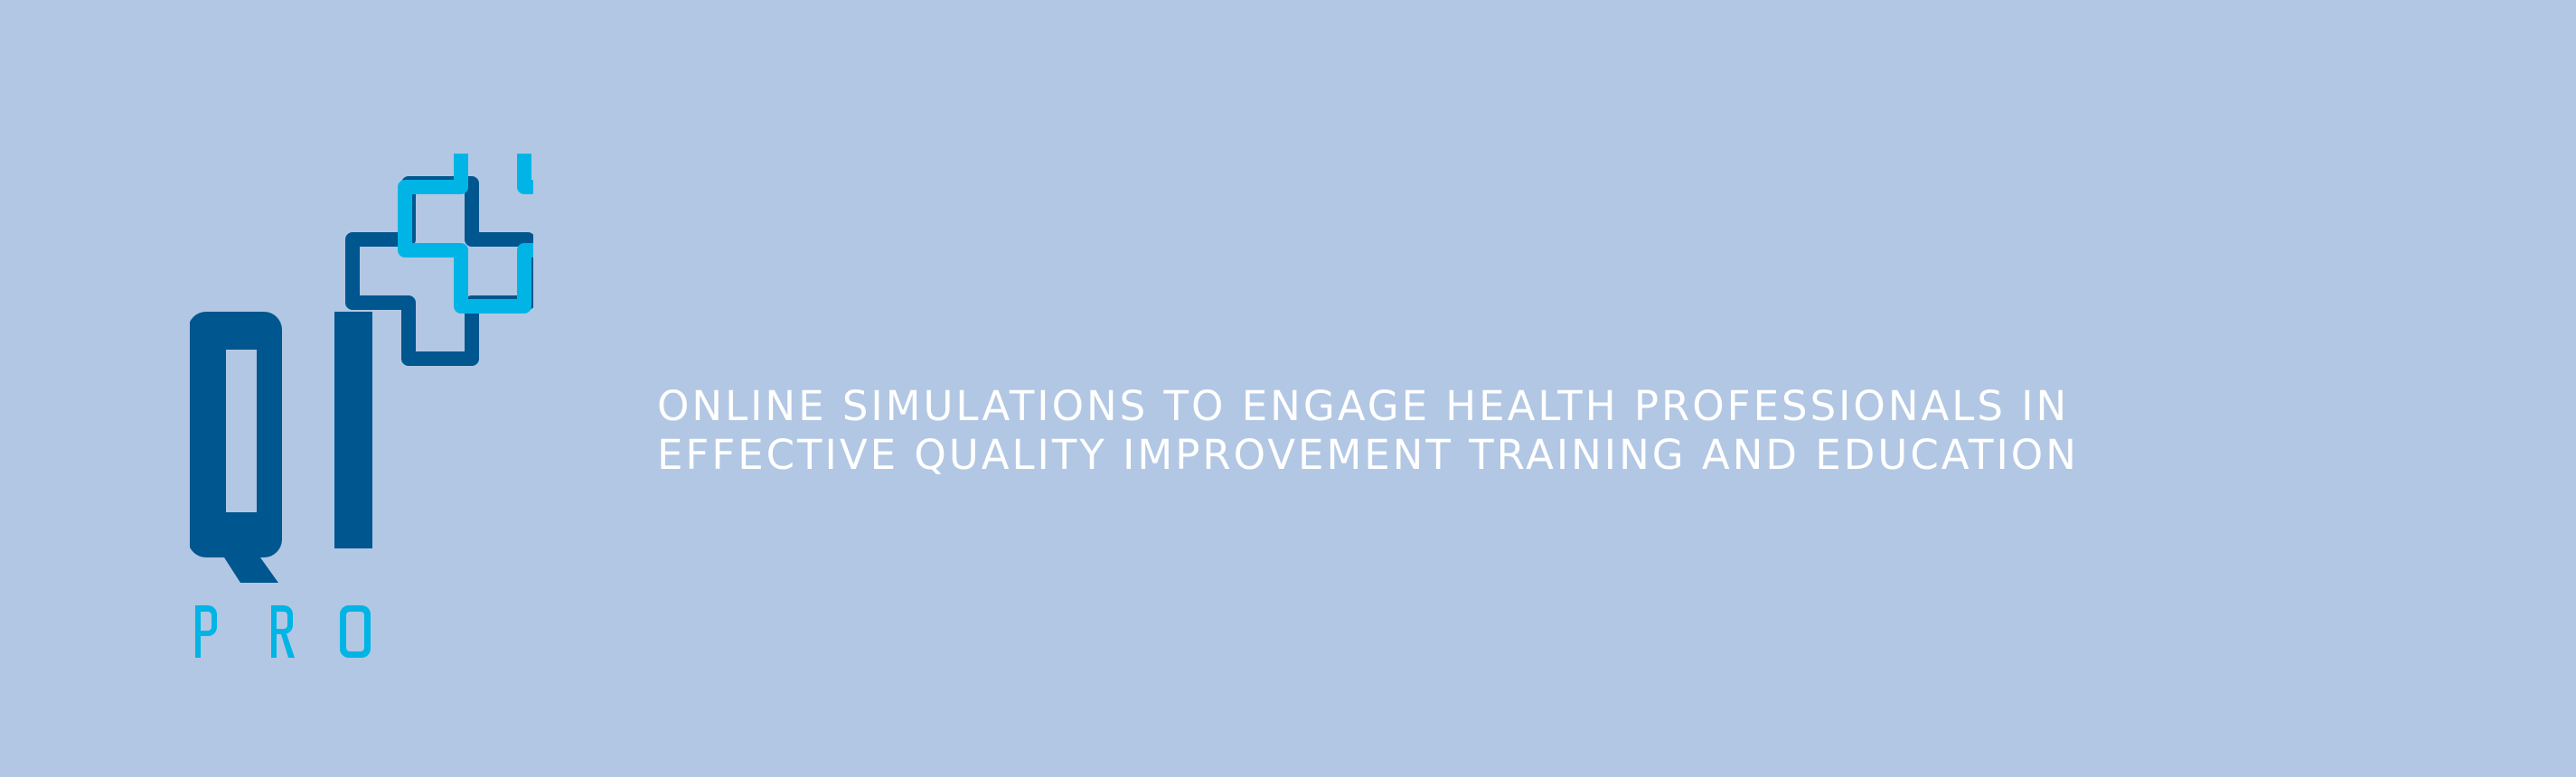 The height and width of the screenshot is (777, 2576). Describe the element at coordinates (283, 631) in the screenshot. I see `pro-wordmark` at that location.